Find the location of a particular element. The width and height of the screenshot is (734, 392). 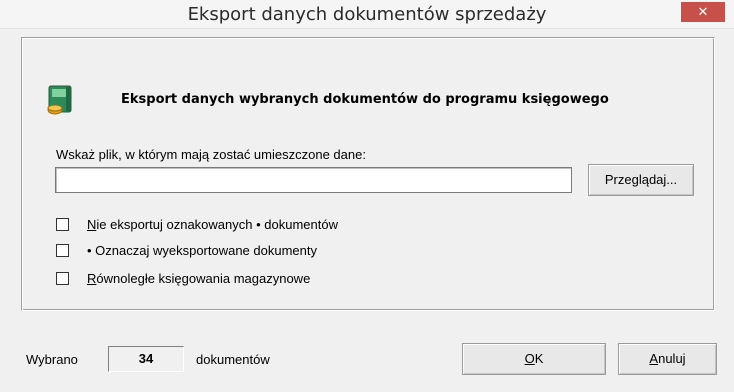

checkbox-mark-exported is located at coordinates (62, 250).